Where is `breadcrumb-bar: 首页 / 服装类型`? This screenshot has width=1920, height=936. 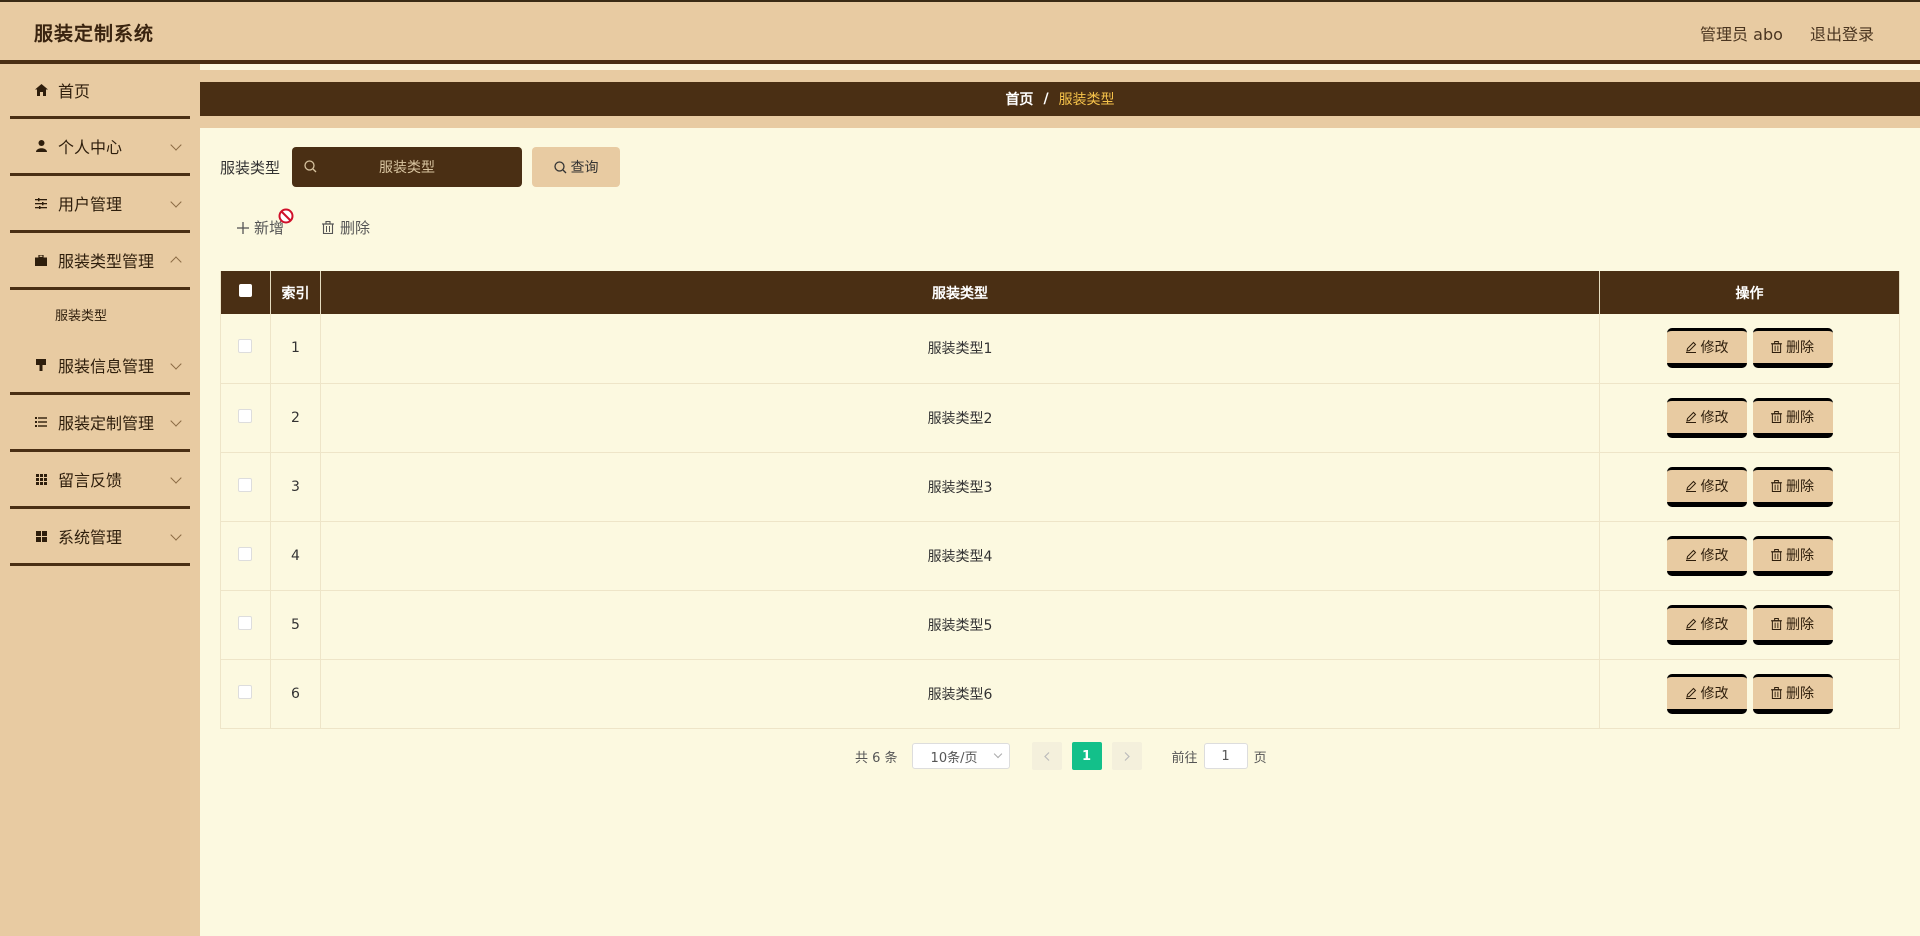 breadcrumb-bar: 首页 / 服装类型 is located at coordinates (1060, 99).